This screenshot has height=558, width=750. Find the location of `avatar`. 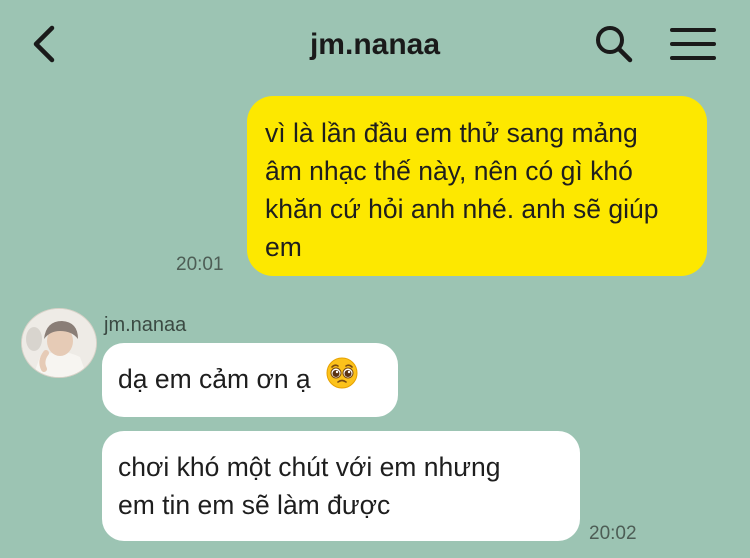

avatar is located at coordinates (59, 343).